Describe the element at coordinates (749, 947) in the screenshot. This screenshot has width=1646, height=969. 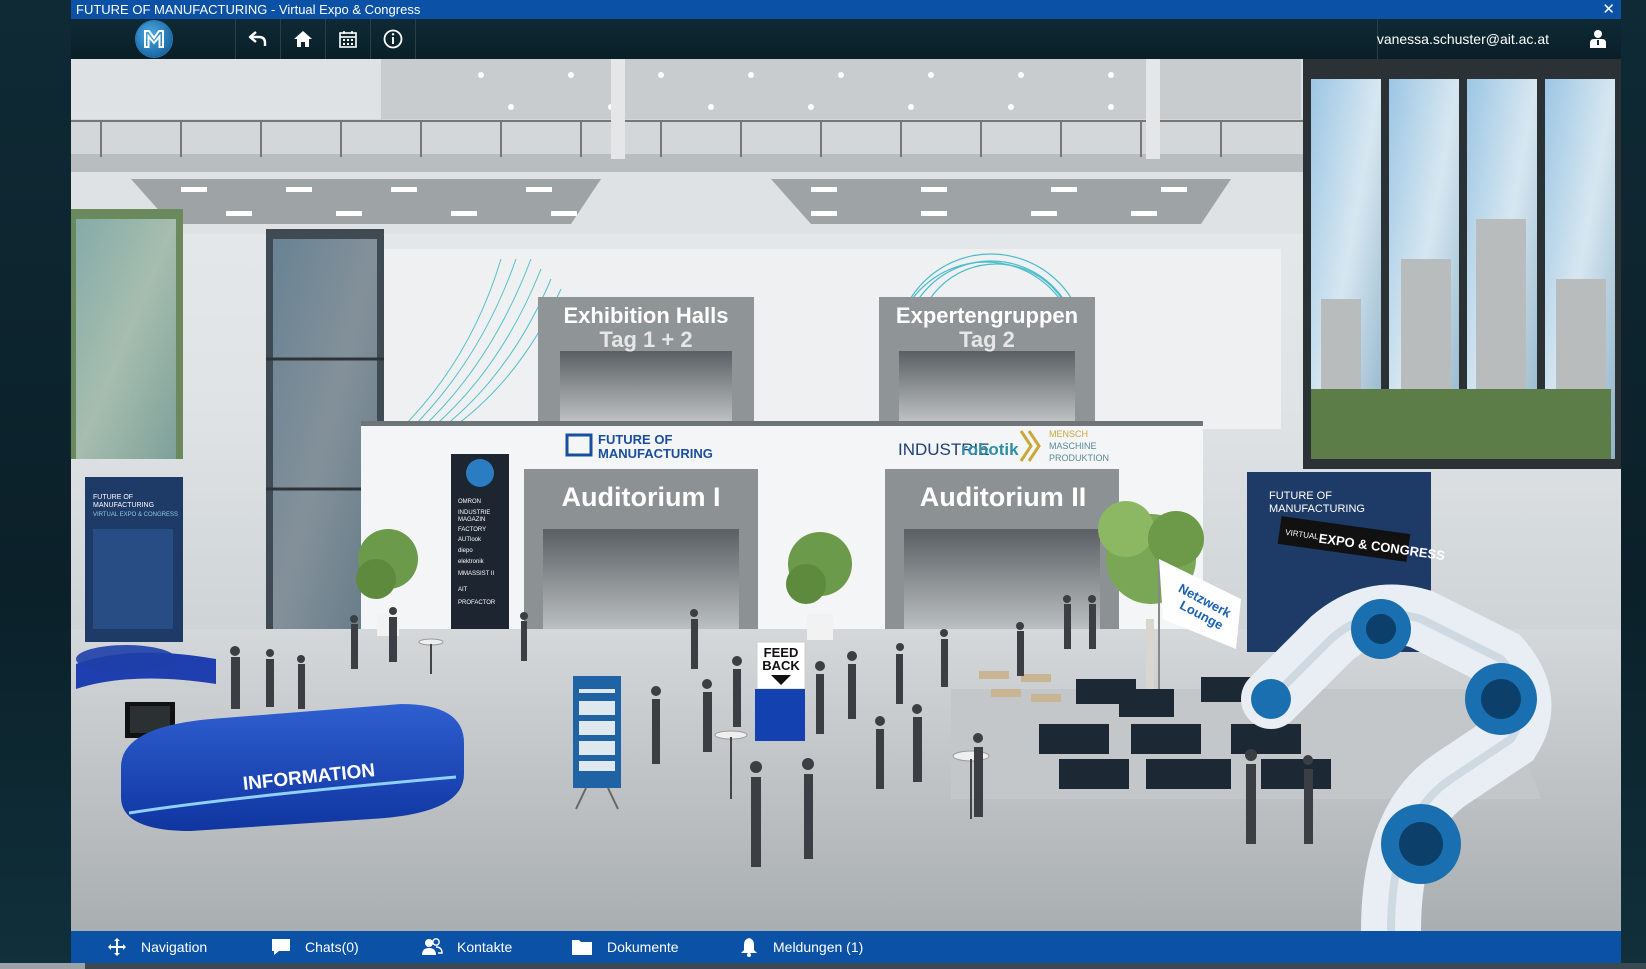
I see `bell-icon` at that location.